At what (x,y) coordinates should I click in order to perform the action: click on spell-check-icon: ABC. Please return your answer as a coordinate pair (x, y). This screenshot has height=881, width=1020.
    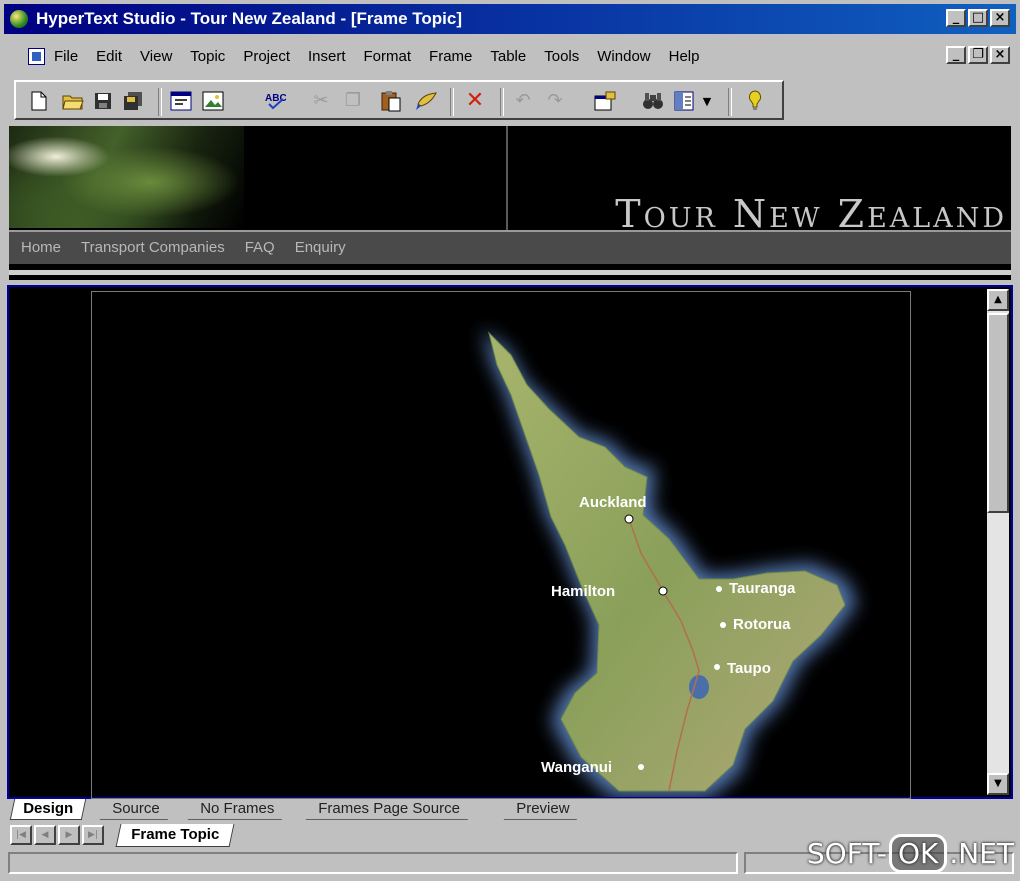
    Looking at the image, I should click on (275, 101).